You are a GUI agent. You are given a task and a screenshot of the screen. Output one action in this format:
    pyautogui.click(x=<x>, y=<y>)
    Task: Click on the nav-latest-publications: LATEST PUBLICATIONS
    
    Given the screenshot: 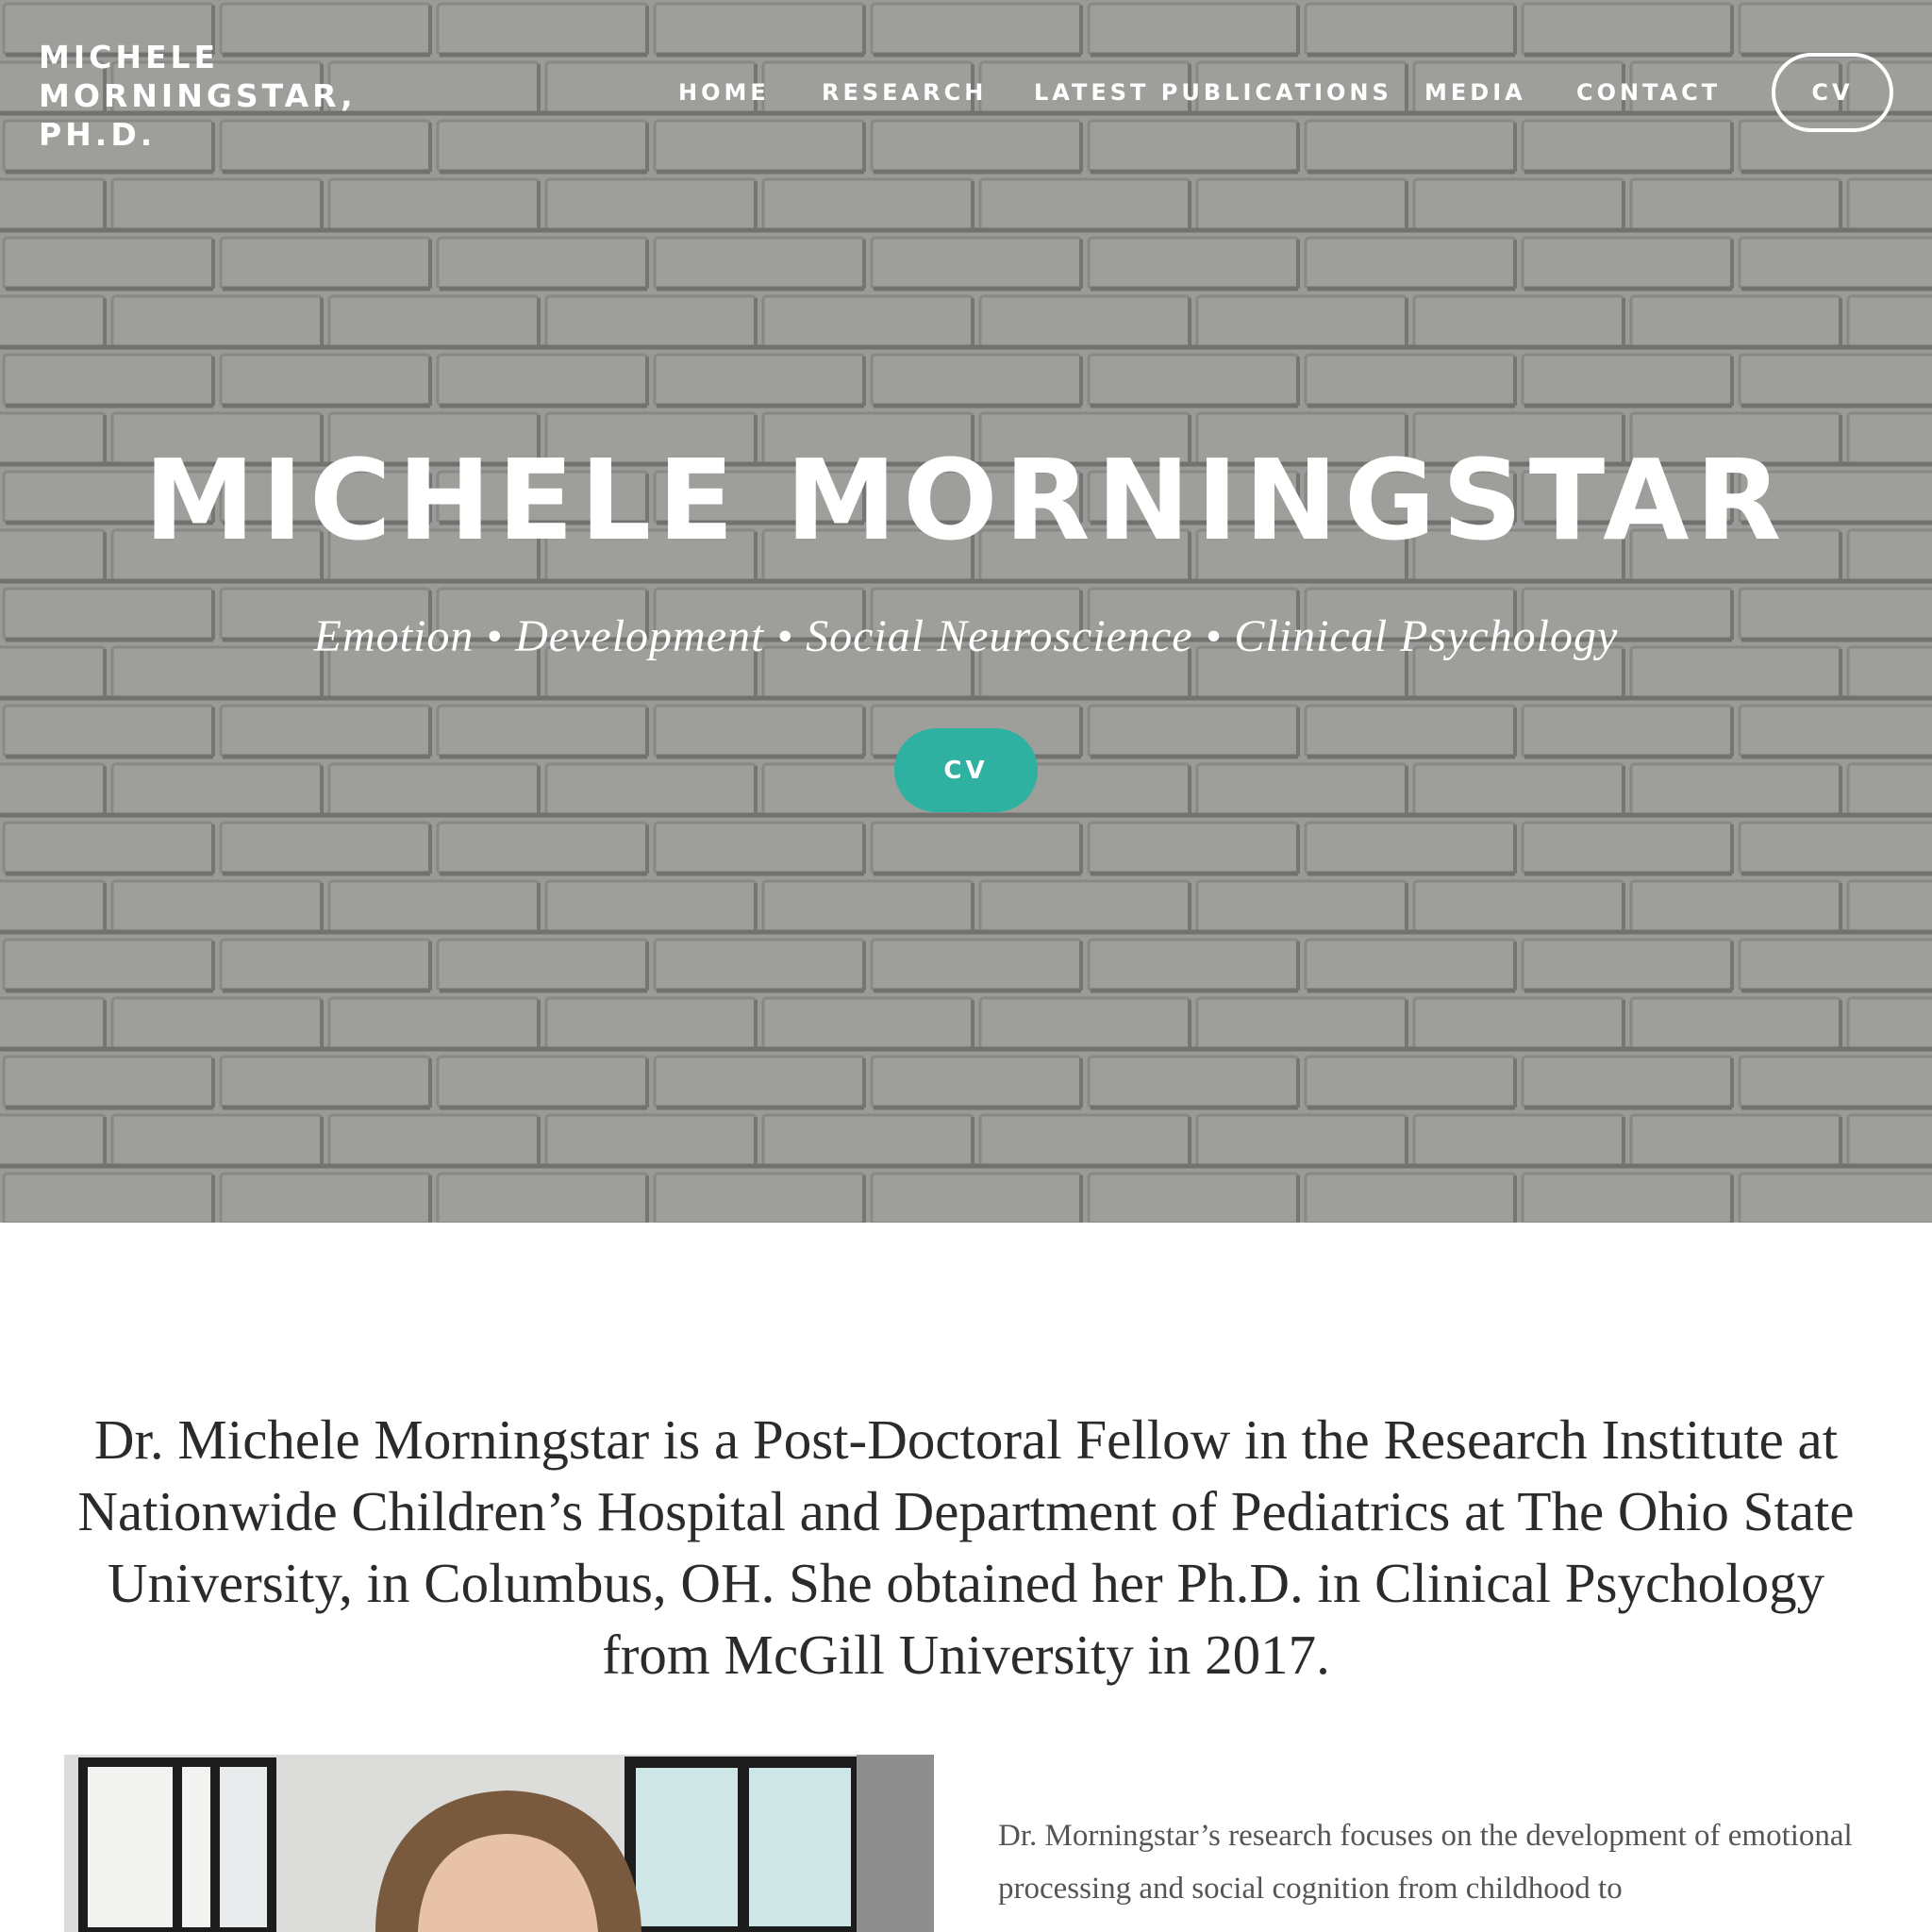 What is the action you would take?
    pyautogui.click(x=1213, y=92)
    